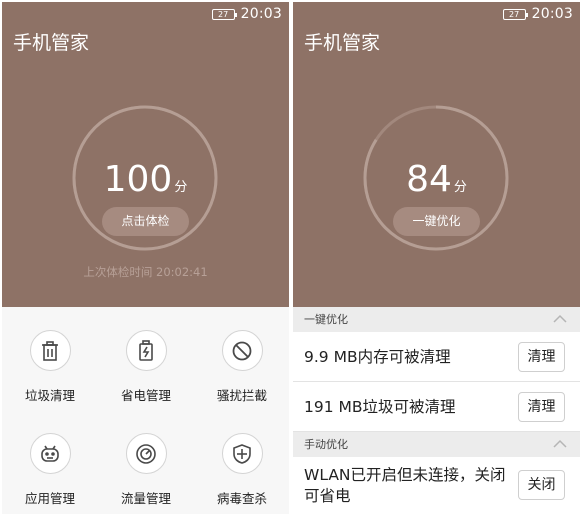 The width and height of the screenshot is (582, 516). What do you see at coordinates (436, 221) in the screenshot?
I see `one-tap-optimize-button: 一键优化` at bounding box center [436, 221].